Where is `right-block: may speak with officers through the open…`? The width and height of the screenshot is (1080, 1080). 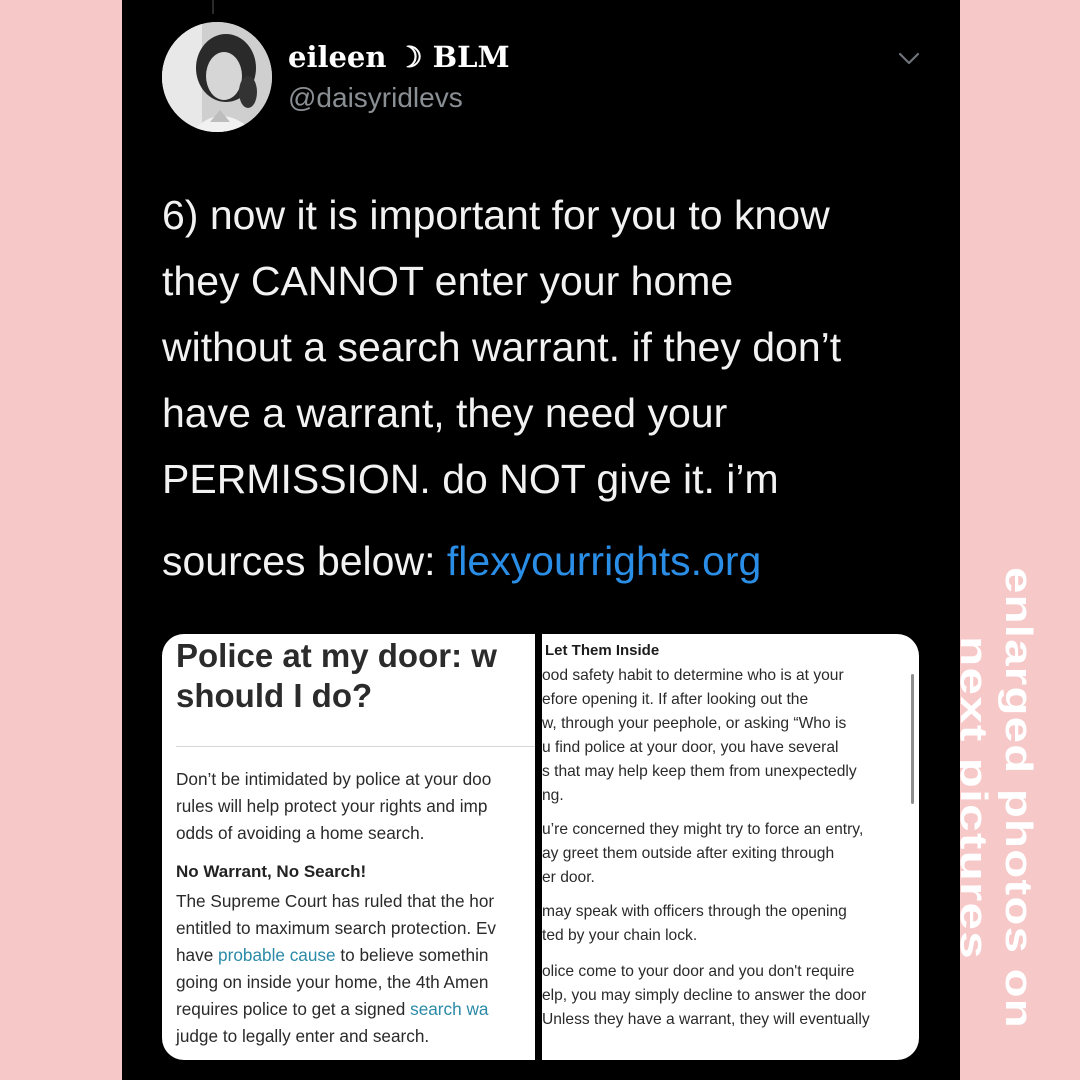
right-block: may speak with officers through the open… is located at coordinates (730, 924).